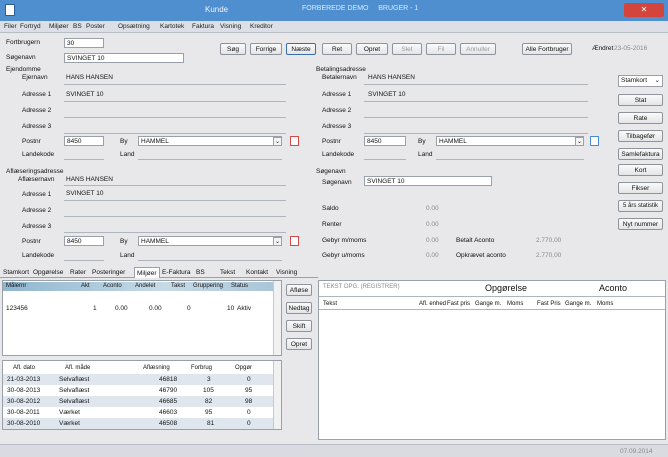 The height and width of the screenshot is (457, 668). What do you see at coordinates (210, 241) in the screenshot?
I see `afl-by-input: HAMMEL` at bounding box center [210, 241].